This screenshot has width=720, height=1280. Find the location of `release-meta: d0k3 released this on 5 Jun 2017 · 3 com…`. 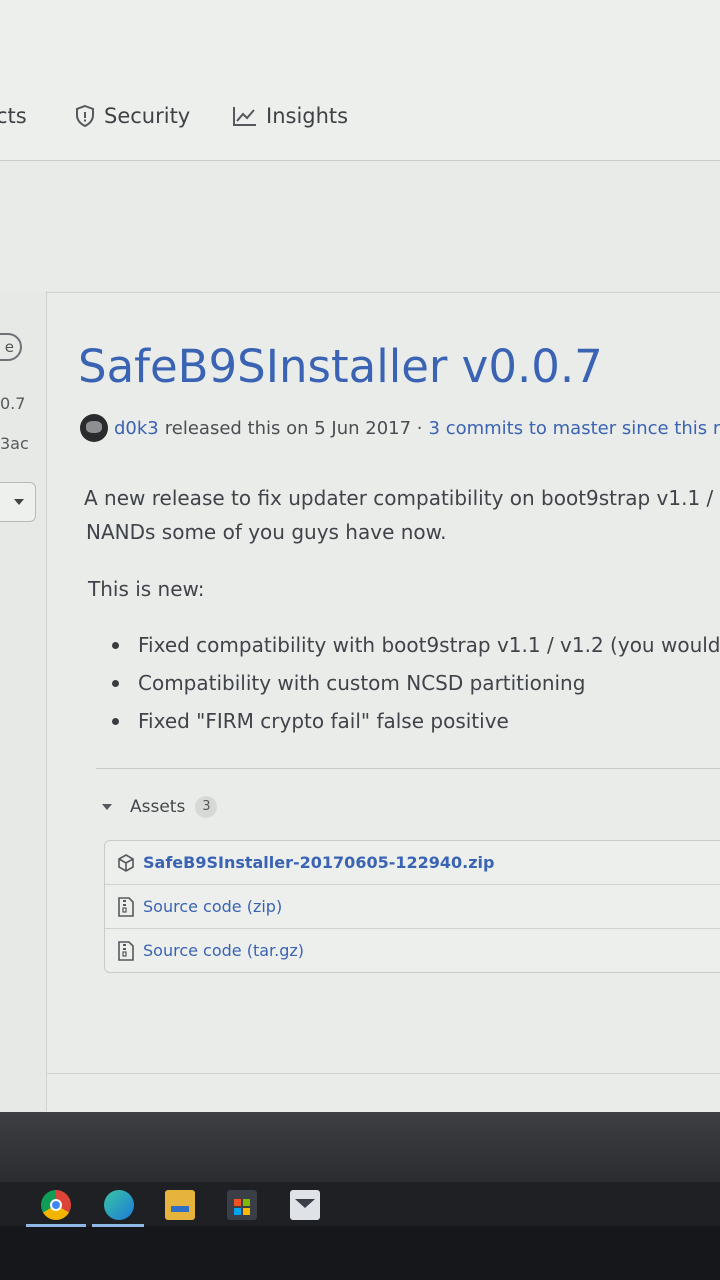

release-meta: d0k3 released this on 5 Jun 2017 · 3 com… is located at coordinates (400, 428).